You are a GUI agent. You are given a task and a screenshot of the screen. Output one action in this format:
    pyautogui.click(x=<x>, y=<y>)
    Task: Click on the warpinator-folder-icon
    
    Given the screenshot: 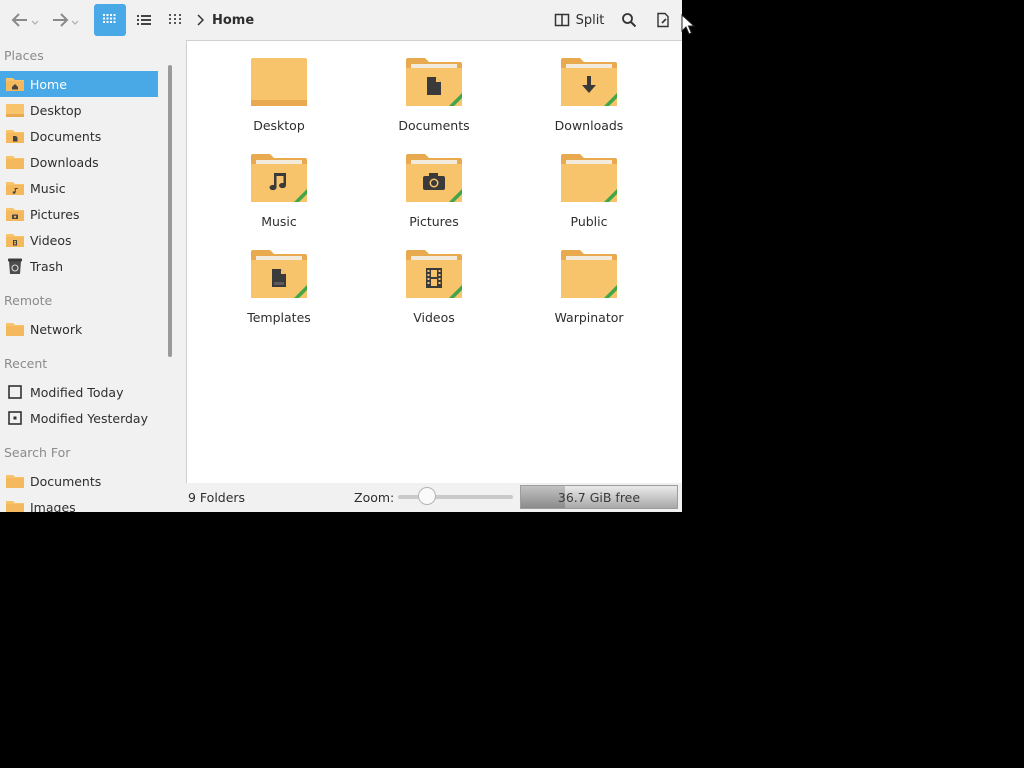 What is the action you would take?
    pyautogui.click(x=589, y=274)
    